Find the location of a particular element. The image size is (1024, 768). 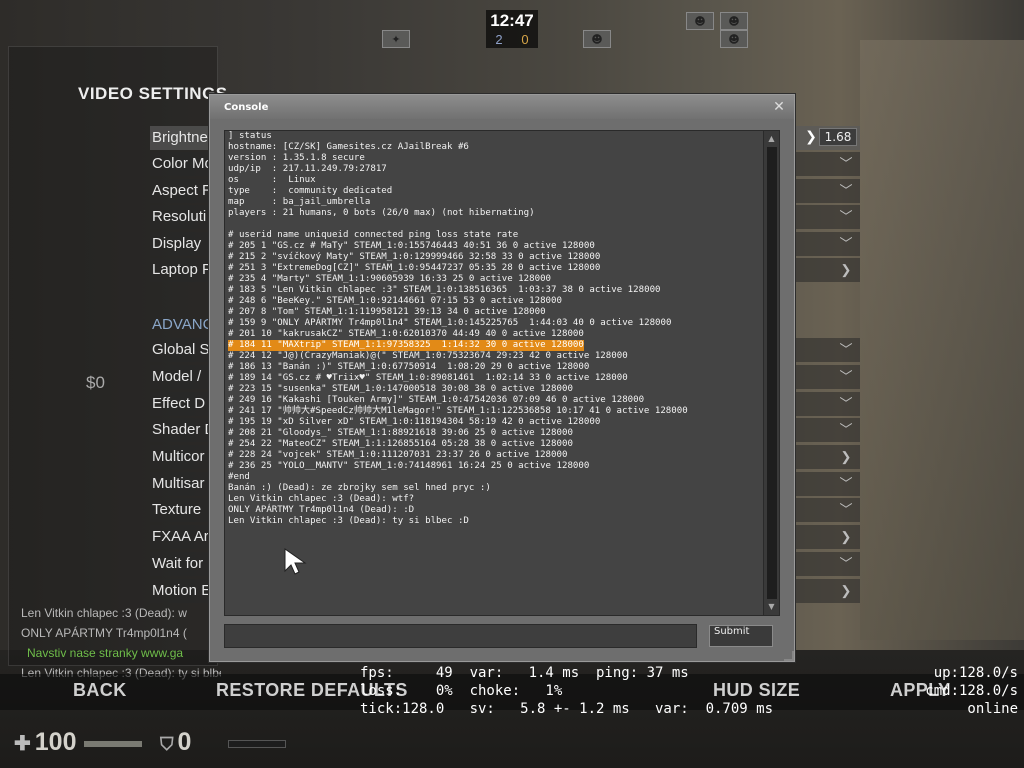

score-t: 0 is located at coordinates (525, 39).